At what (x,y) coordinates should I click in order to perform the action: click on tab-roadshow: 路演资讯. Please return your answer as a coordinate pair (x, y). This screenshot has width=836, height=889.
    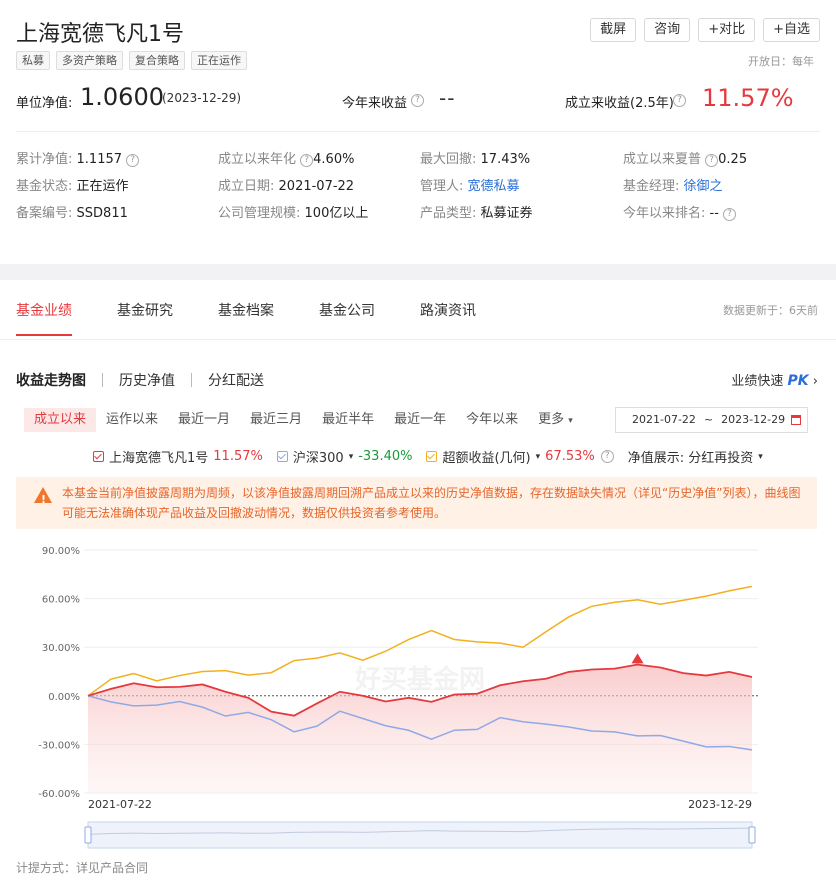
    Looking at the image, I should click on (448, 318).